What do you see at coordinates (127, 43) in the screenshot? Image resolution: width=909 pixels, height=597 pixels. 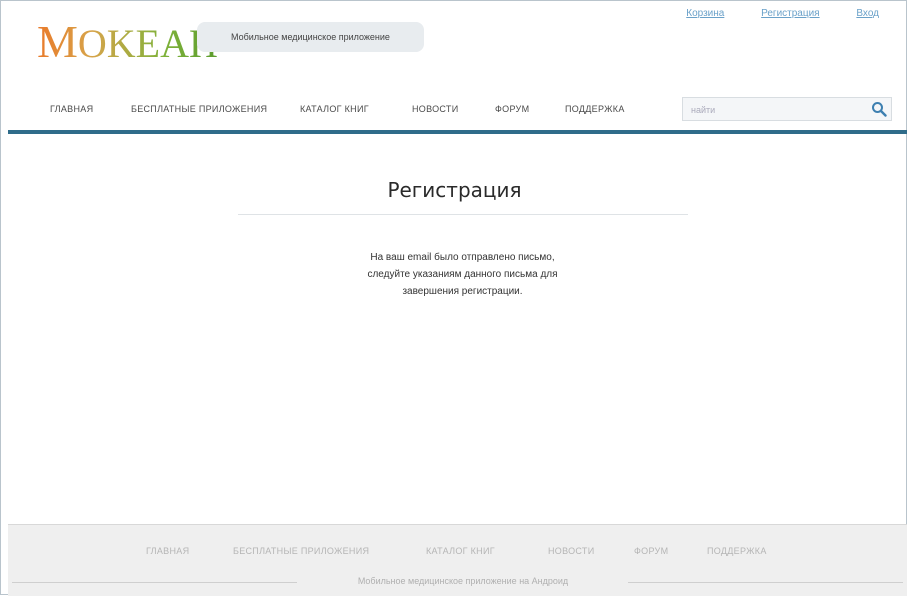 I see `site-logo: MOKEAH` at bounding box center [127, 43].